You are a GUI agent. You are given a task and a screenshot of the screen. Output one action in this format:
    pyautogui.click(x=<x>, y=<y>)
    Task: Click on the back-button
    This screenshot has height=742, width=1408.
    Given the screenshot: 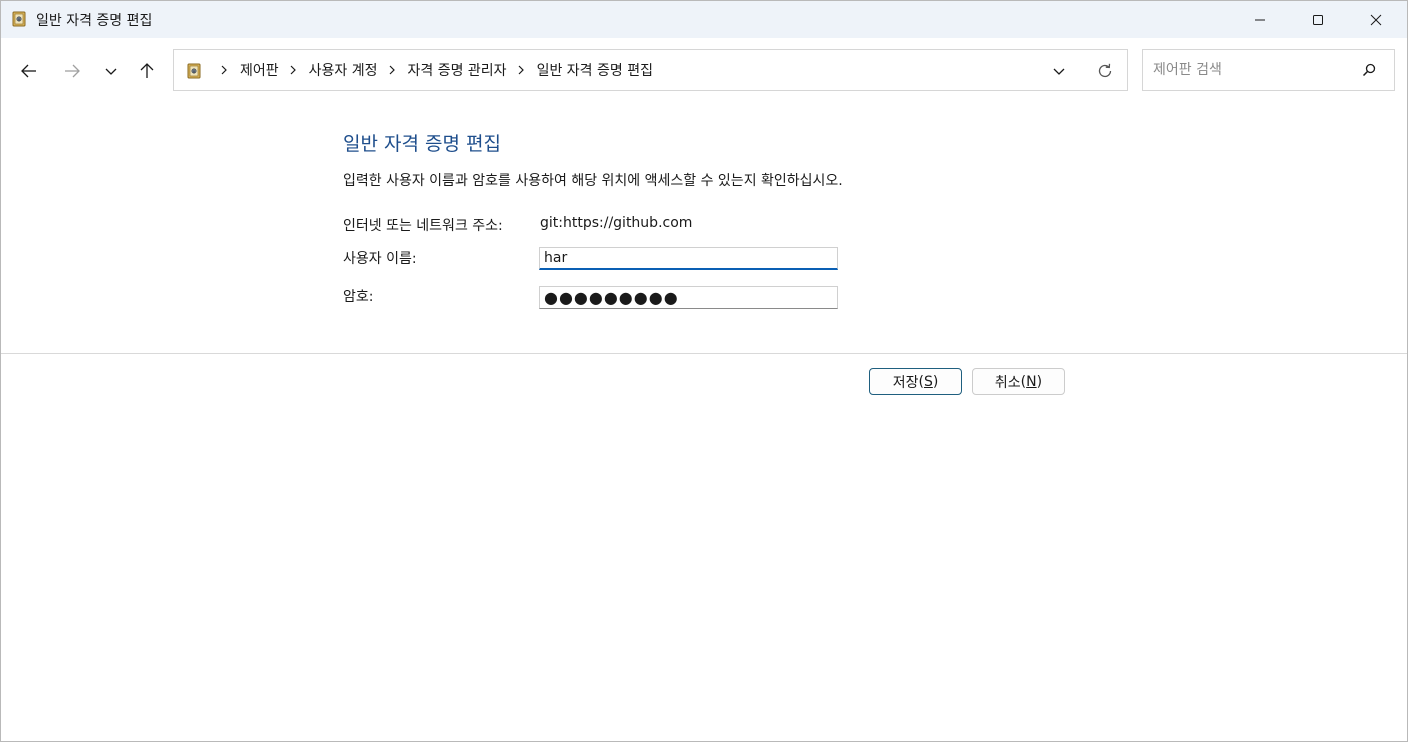 What is the action you would take?
    pyautogui.click(x=29, y=71)
    